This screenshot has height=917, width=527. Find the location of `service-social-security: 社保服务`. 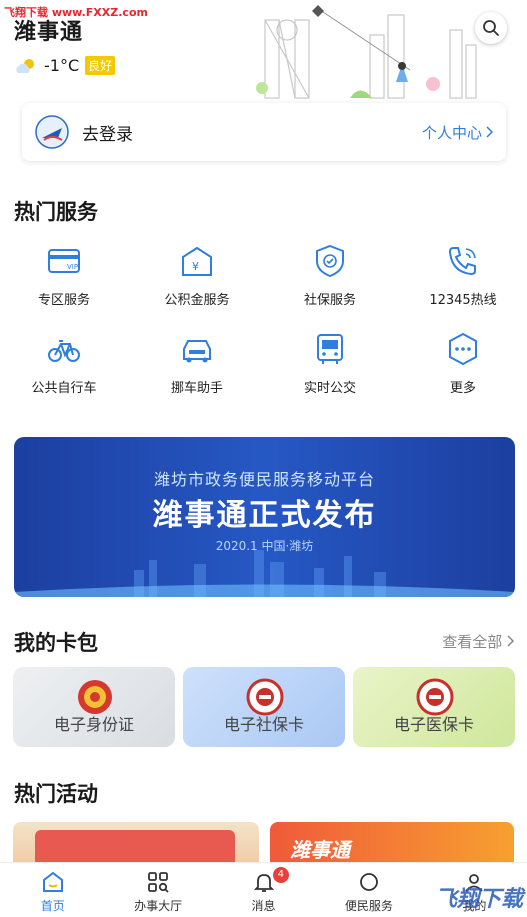

service-social-security: 社保服务 is located at coordinates (330, 275).